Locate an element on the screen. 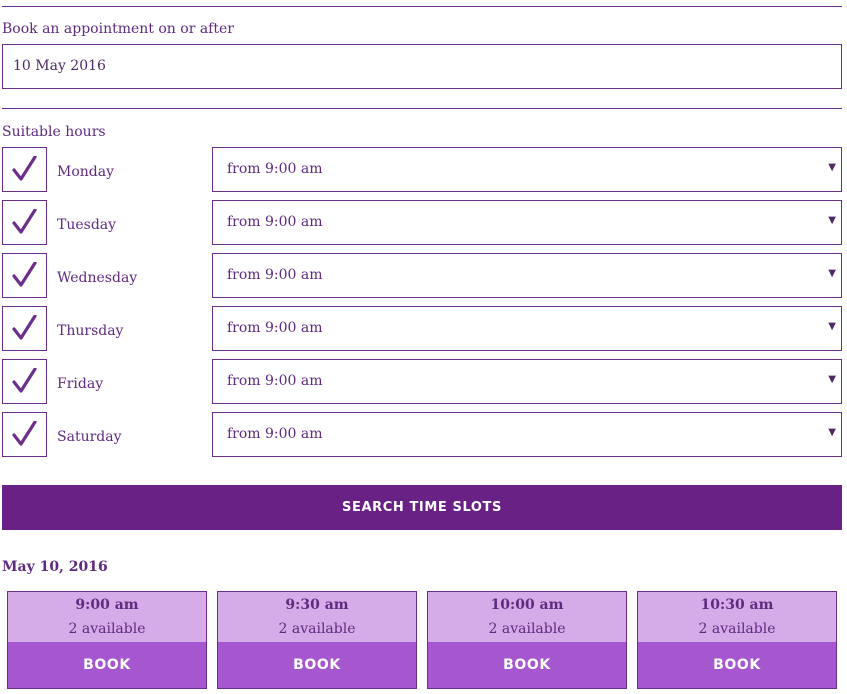  slot-time: 10:30 am is located at coordinates (737, 605).